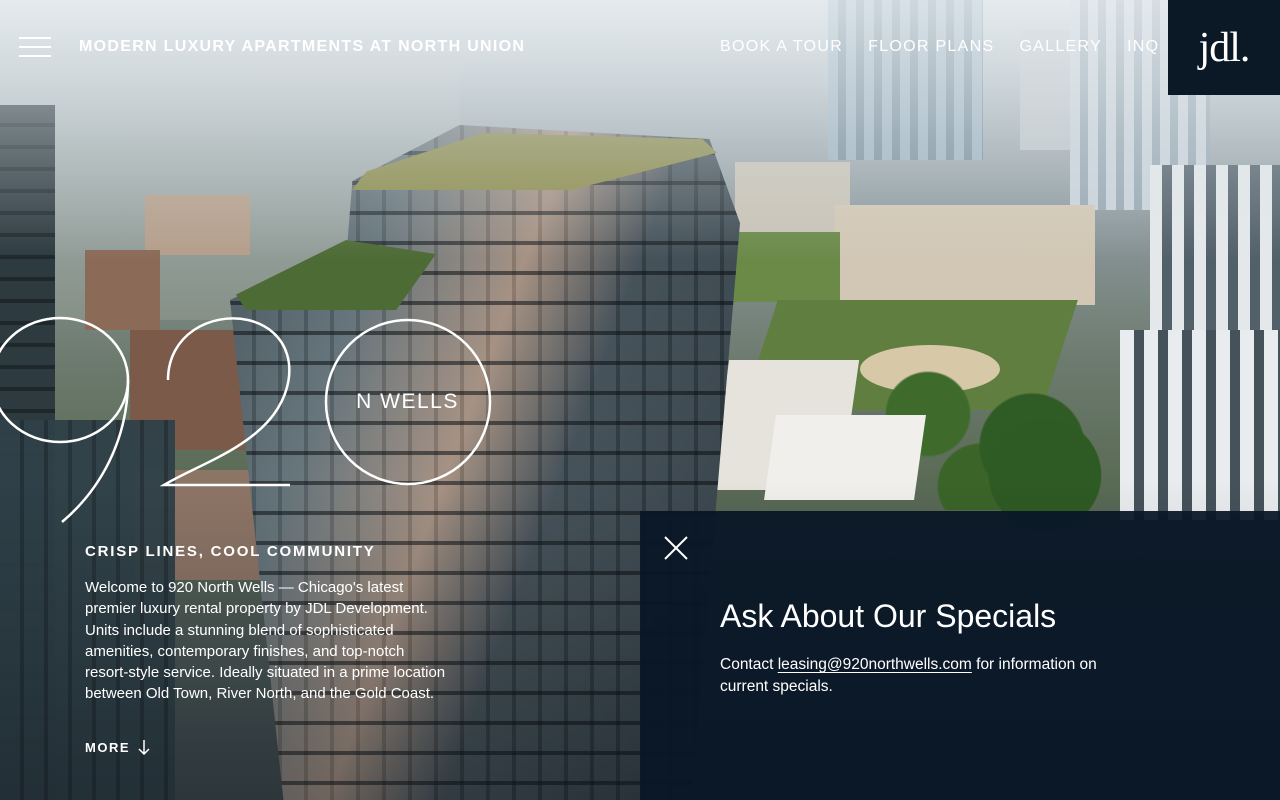  What do you see at coordinates (230, 551) in the screenshot?
I see `tagline: CRISP LINES, COOL COMMUNITY` at bounding box center [230, 551].